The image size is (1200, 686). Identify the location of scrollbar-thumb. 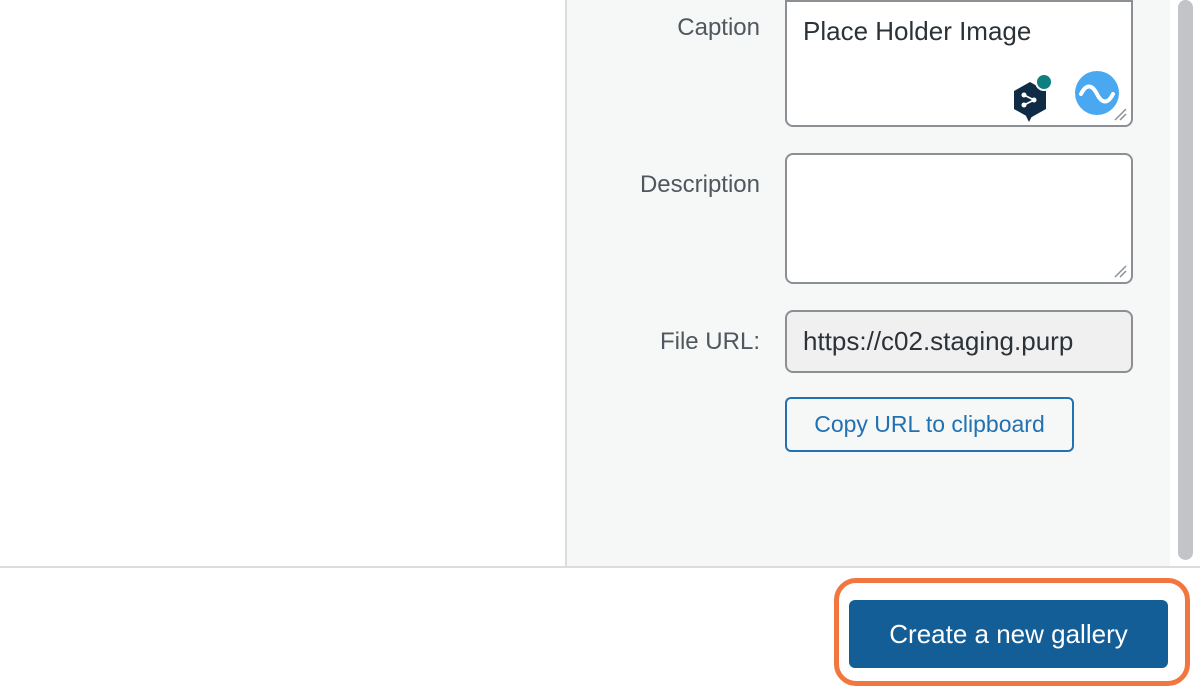
(1185, 280).